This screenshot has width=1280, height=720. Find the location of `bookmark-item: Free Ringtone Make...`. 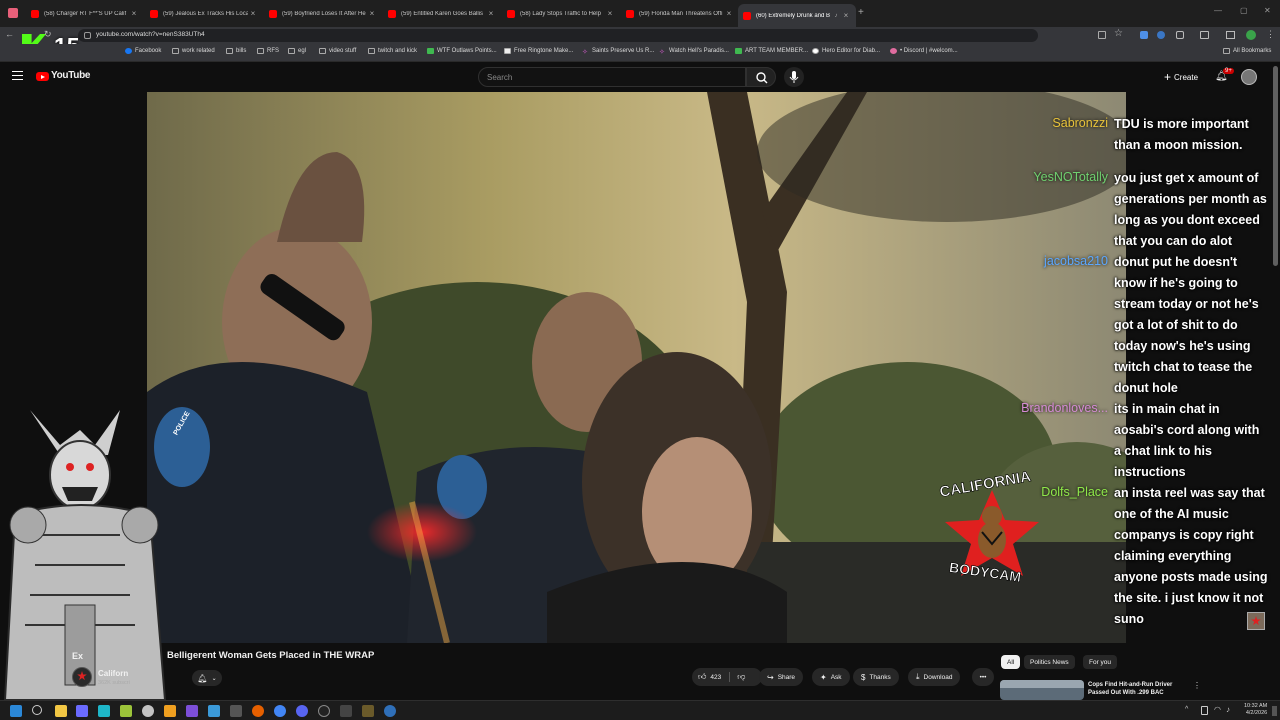

bookmark-item: Free Ringtone Make... is located at coordinates (538, 51).